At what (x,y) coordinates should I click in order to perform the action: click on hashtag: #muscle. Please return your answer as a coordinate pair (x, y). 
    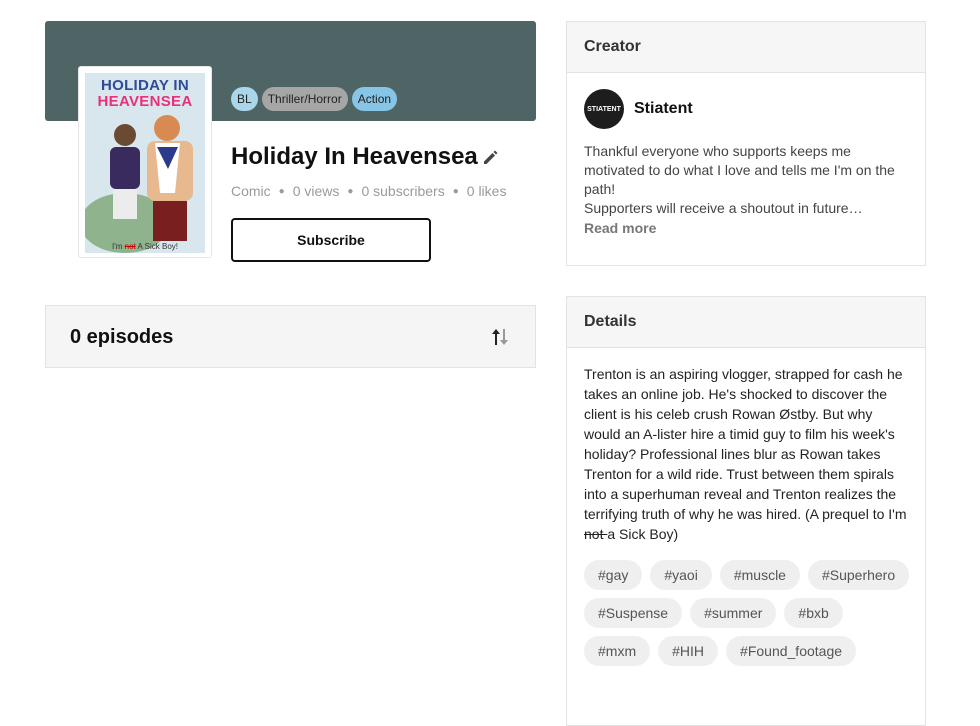
    Looking at the image, I should click on (759, 575).